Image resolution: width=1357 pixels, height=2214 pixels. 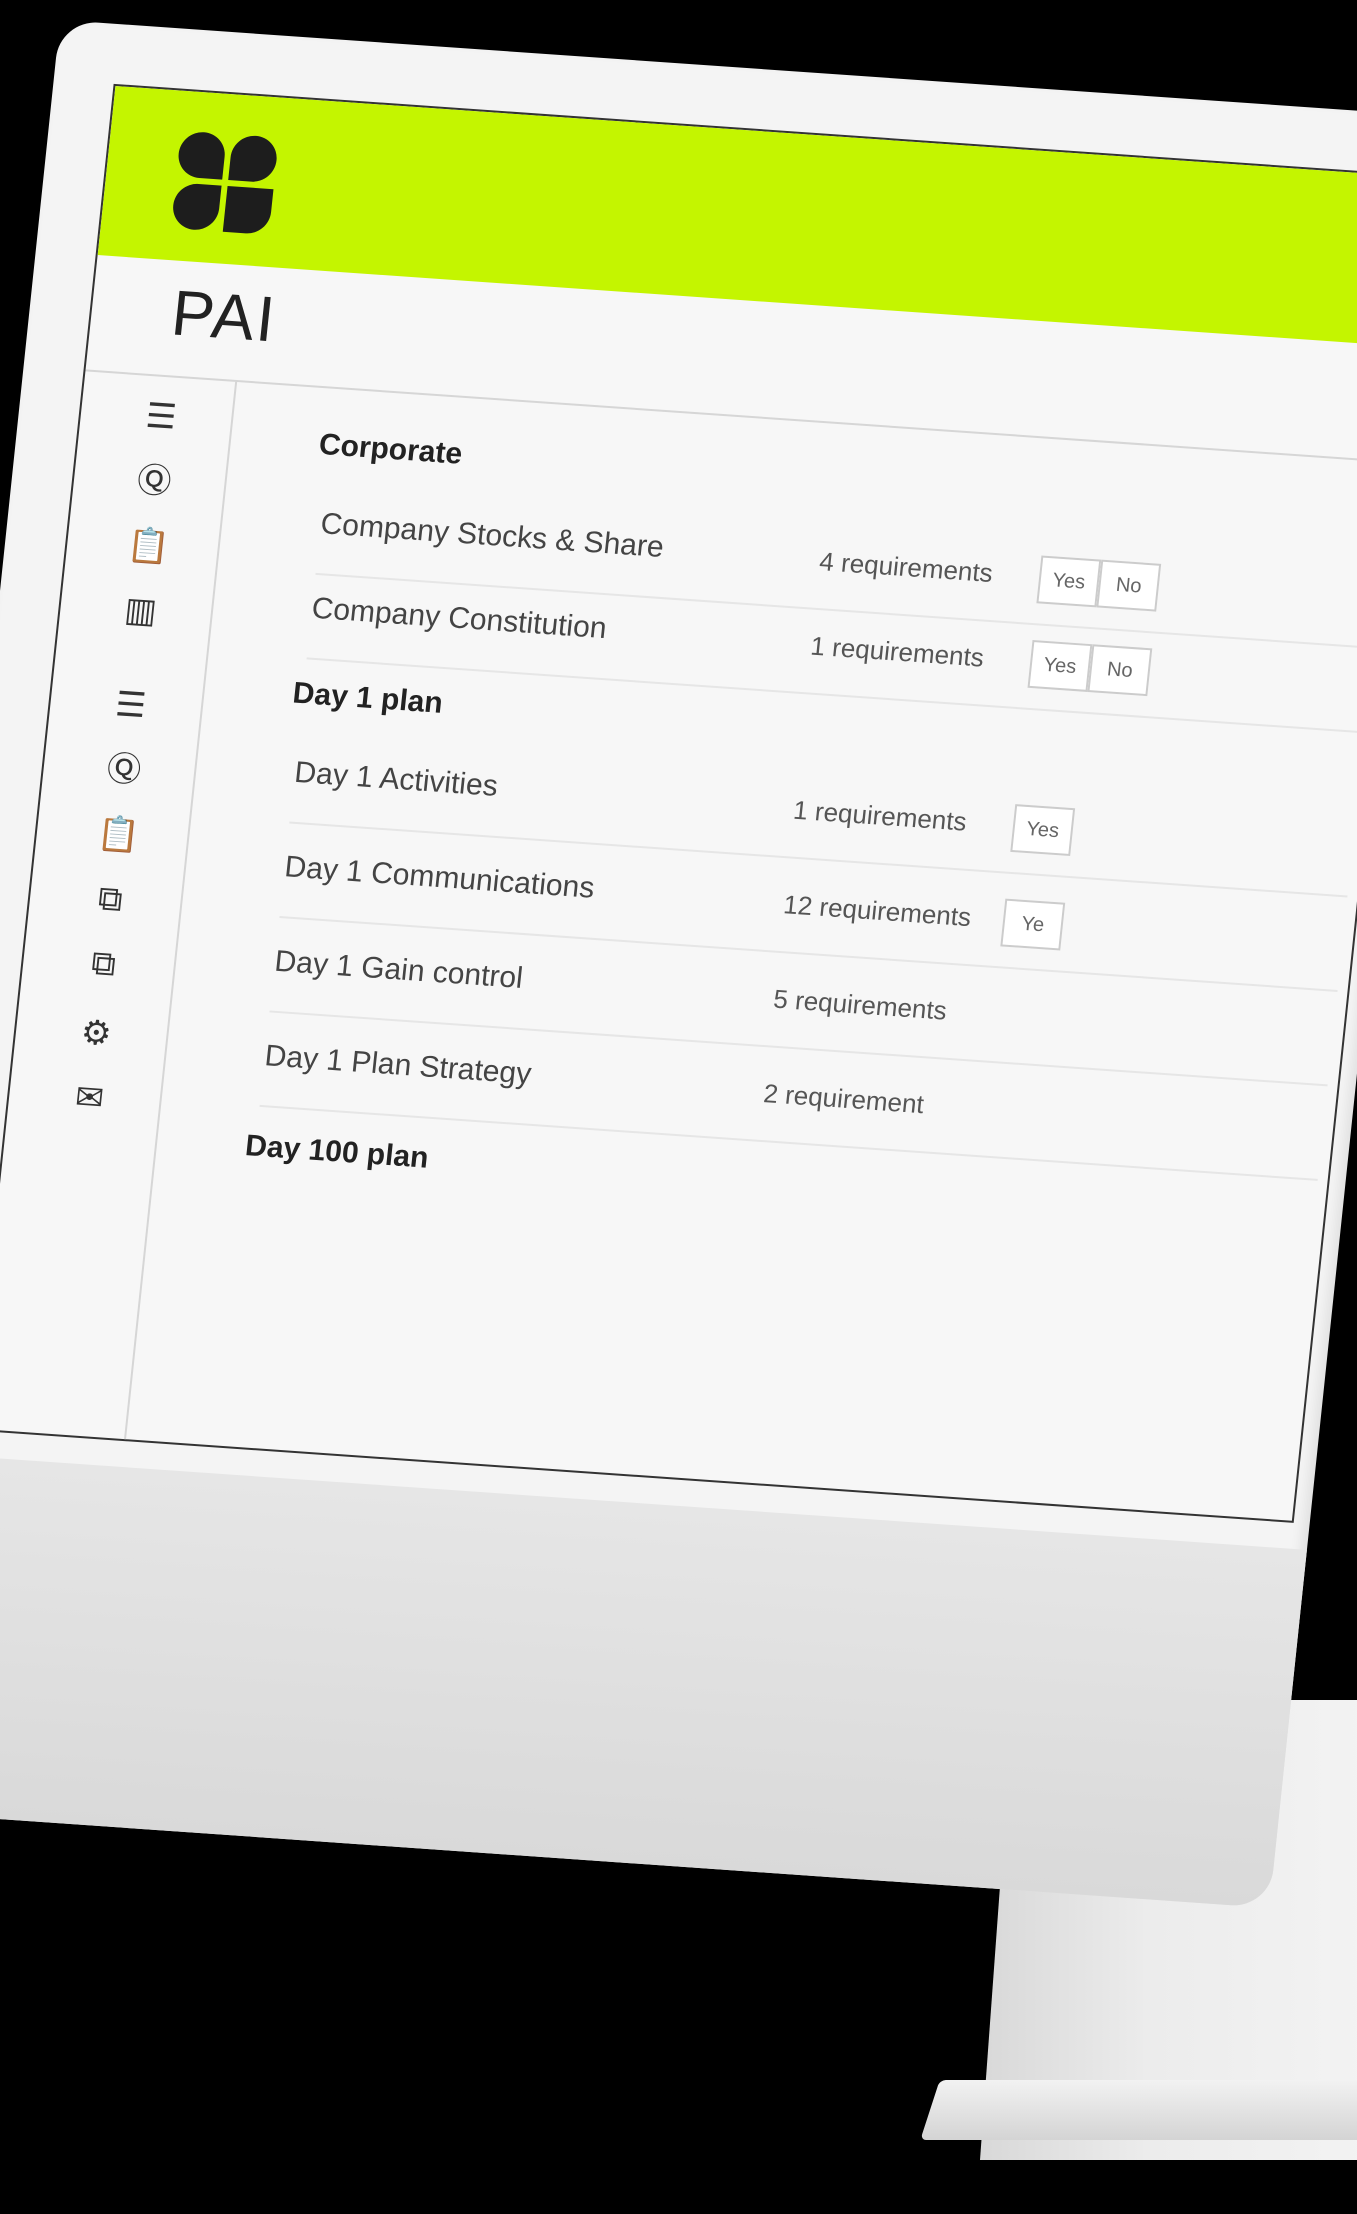 What do you see at coordinates (459, 618) in the screenshot?
I see `row-label: Company Constitution` at bounding box center [459, 618].